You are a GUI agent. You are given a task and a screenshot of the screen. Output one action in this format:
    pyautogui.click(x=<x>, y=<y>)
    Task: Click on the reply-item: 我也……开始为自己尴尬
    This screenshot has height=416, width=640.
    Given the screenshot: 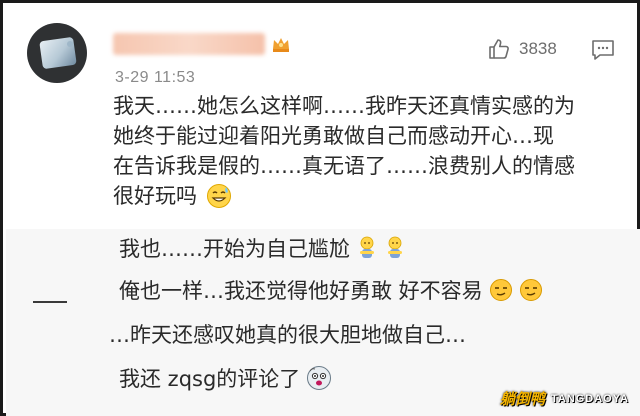 What is the action you would take?
    pyautogui.click(x=262, y=248)
    